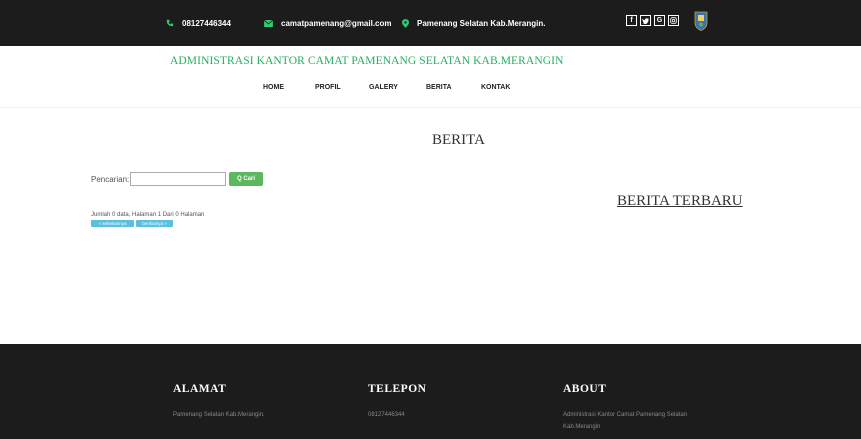  Describe the element at coordinates (673, 20) in the screenshot. I see `instagram-icon` at that location.